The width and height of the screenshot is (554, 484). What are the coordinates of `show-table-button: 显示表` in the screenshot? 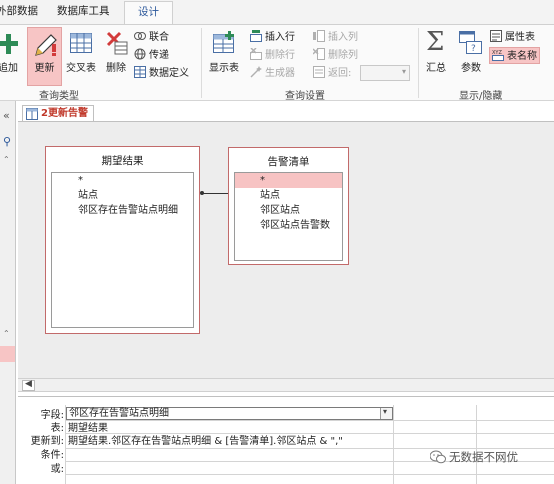 It's located at (224, 55).